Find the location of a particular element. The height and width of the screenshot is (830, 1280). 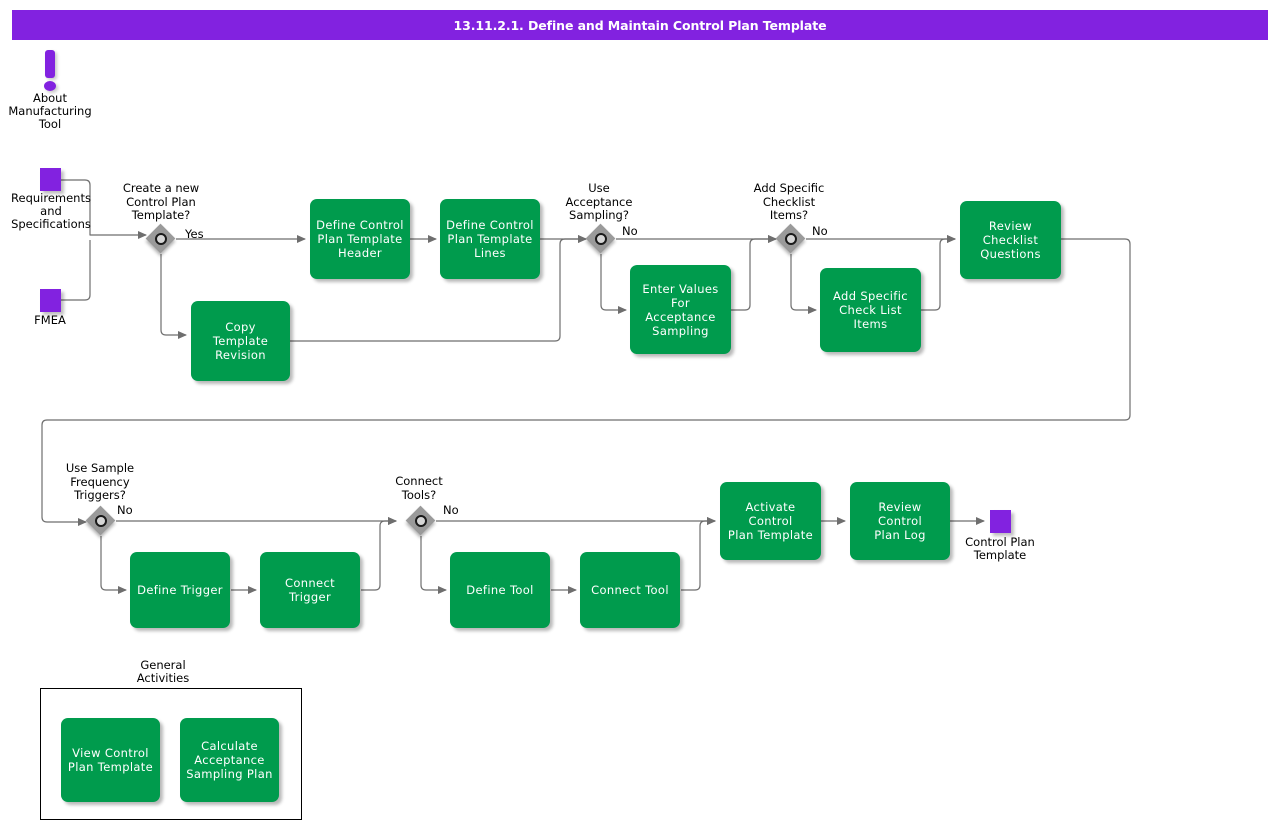

gw2-line-2: Acceptance is located at coordinates (599, 201).